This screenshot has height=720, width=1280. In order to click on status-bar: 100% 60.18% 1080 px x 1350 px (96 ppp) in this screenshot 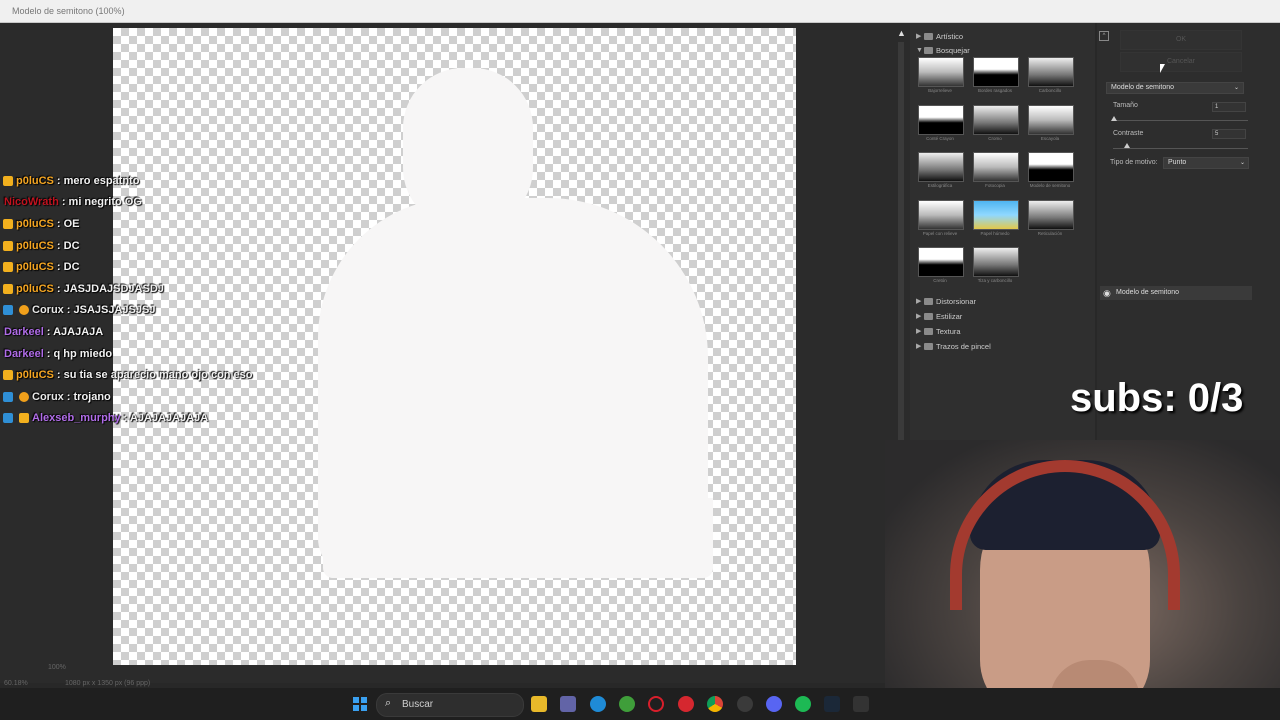, I will do `click(150, 674)`.